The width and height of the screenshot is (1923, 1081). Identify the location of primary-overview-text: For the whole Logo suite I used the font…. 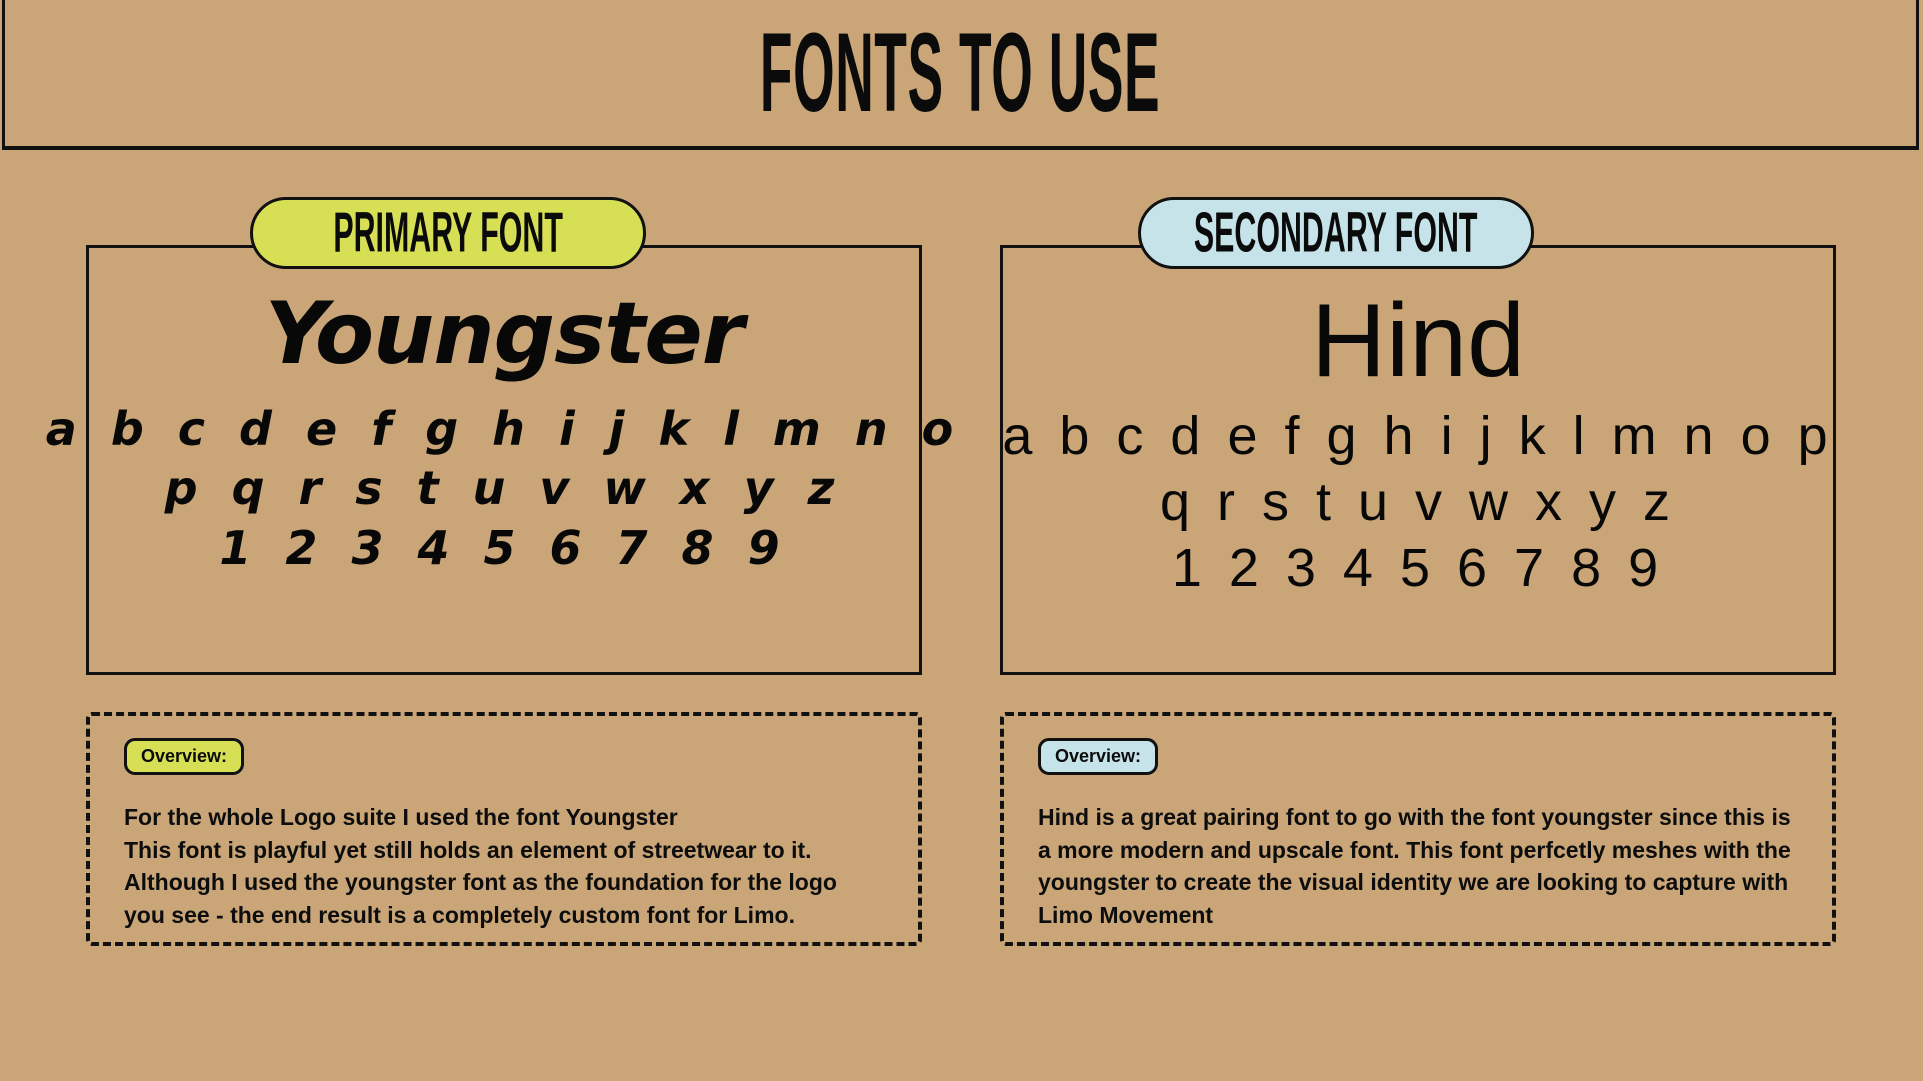
(480, 866).